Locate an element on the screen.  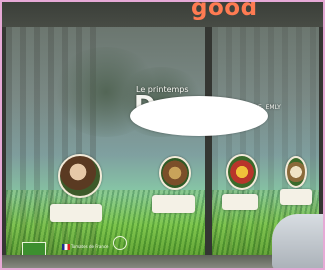
french-flag-icon is located at coordinates (66, 247).